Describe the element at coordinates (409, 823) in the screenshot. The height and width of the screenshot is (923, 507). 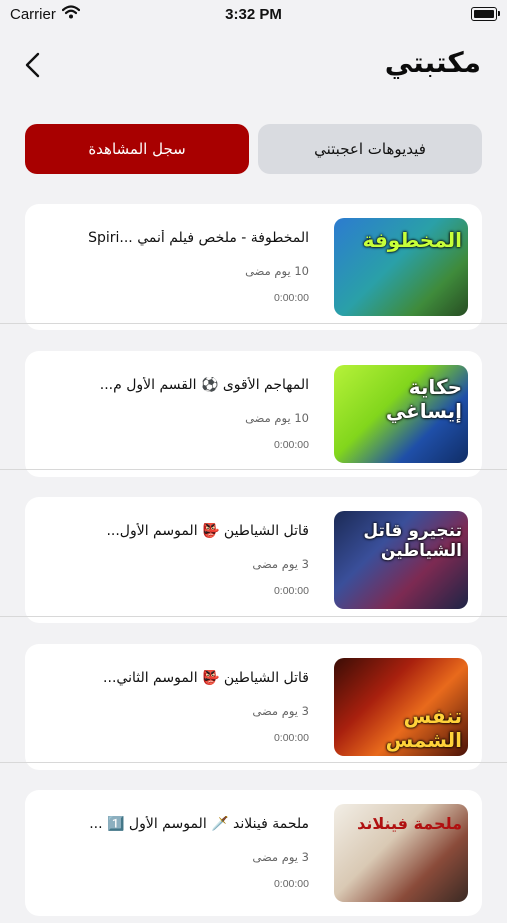
I see `thumbnail-caption: ملحمة فينلاند` at that location.